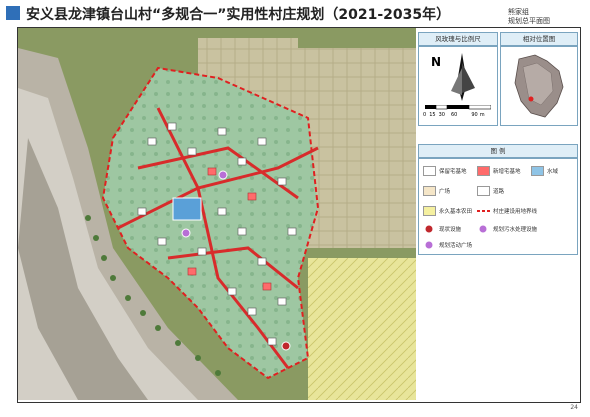 The width and height of the screenshot is (590, 417). What do you see at coordinates (458, 107) in the screenshot?
I see `scale-bar` at bounding box center [458, 107].